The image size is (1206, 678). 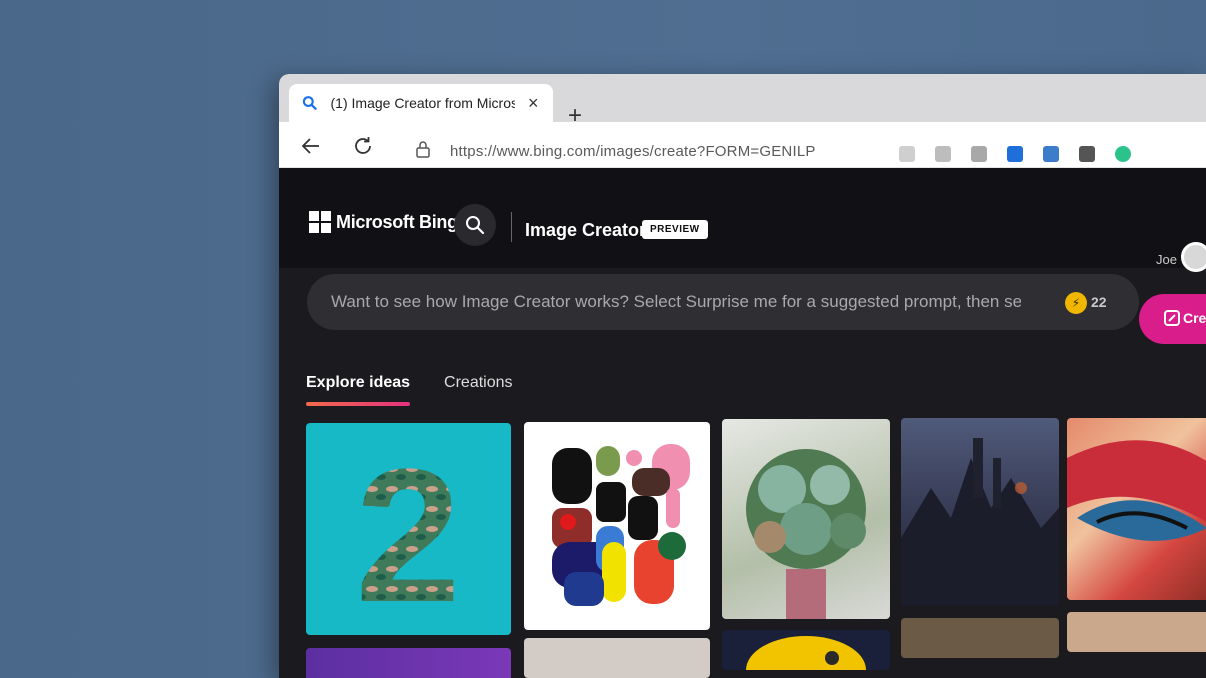 What do you see at coordinates (320, 222) in the screenshot?
I see `microsoft-logo-icon` at bounding box center [320, 222].